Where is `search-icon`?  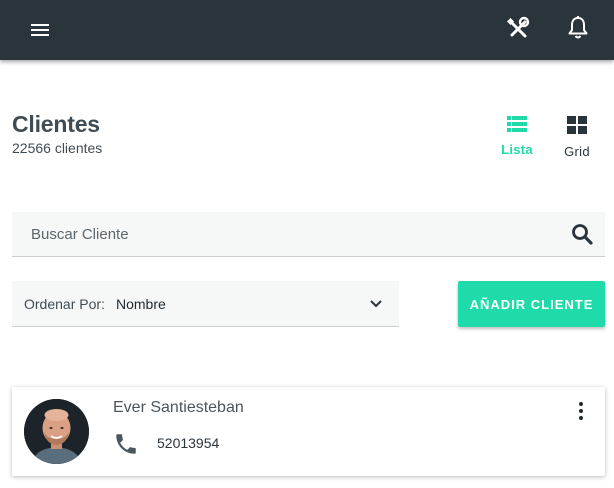
search-icon is located at coordinates (582, 234).